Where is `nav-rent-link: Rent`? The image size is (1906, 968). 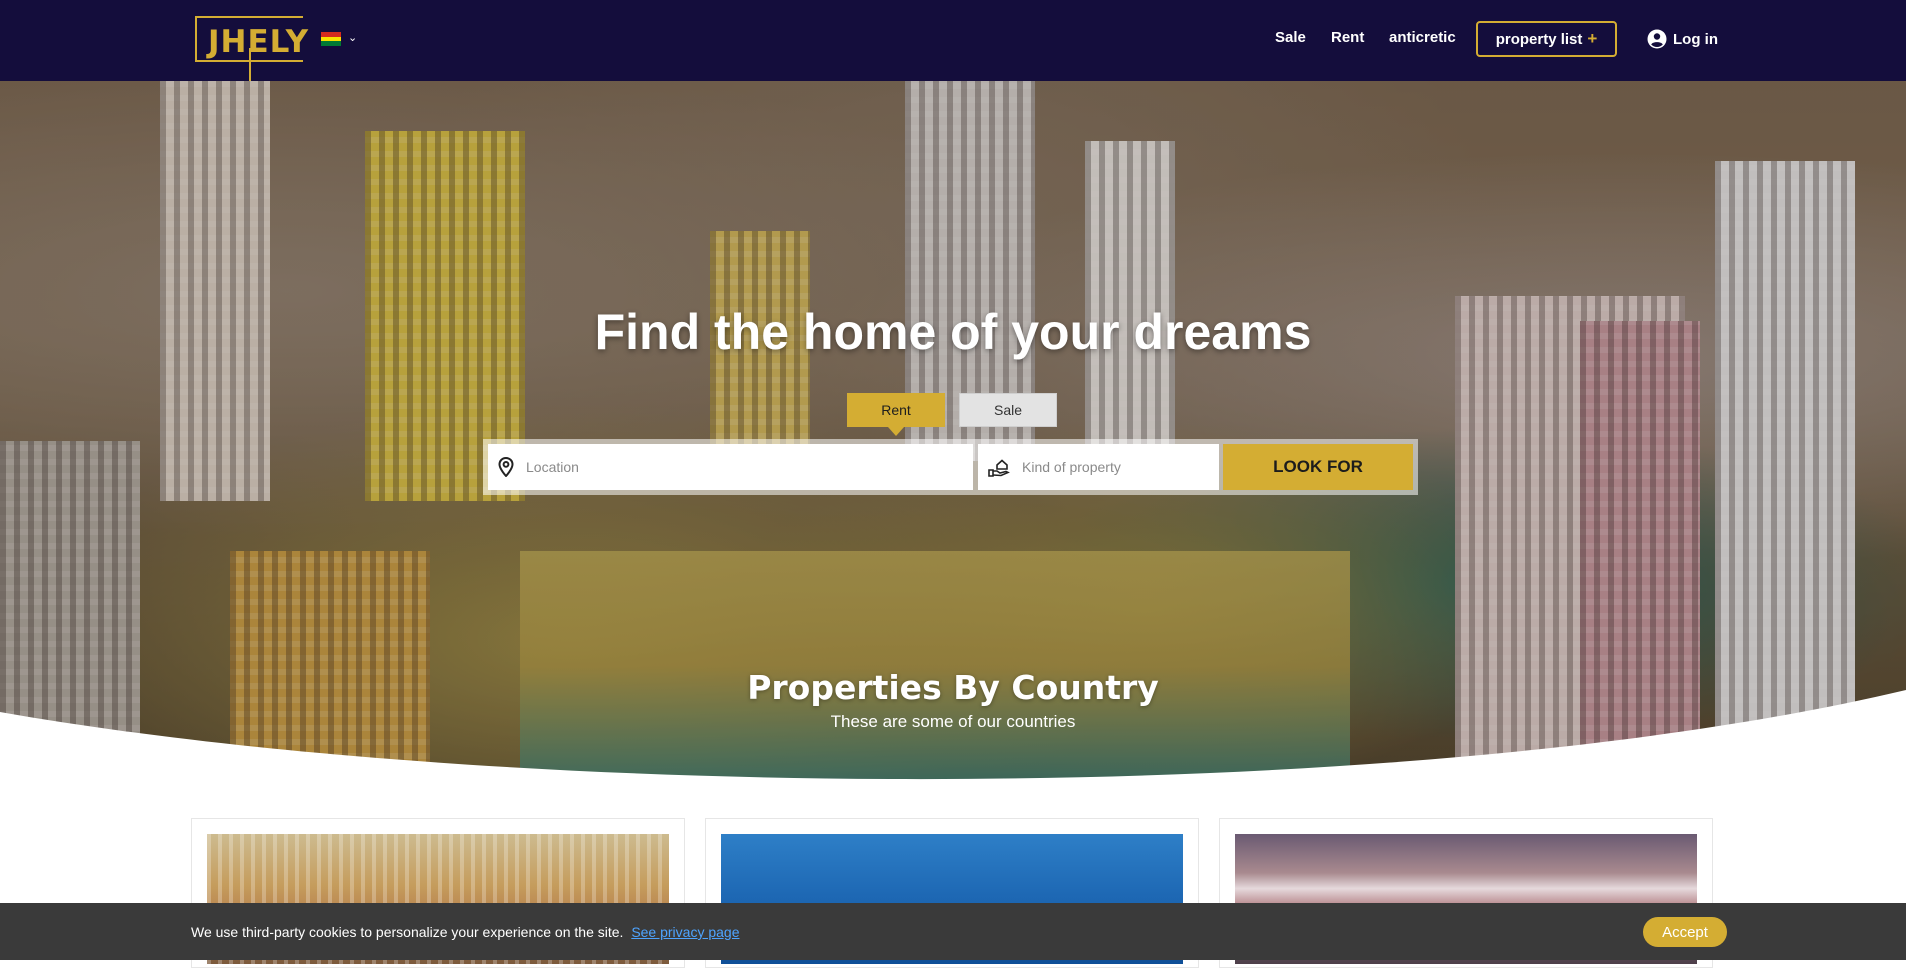
nav-rent-link: Rent is located at coordinates (1347, 37).